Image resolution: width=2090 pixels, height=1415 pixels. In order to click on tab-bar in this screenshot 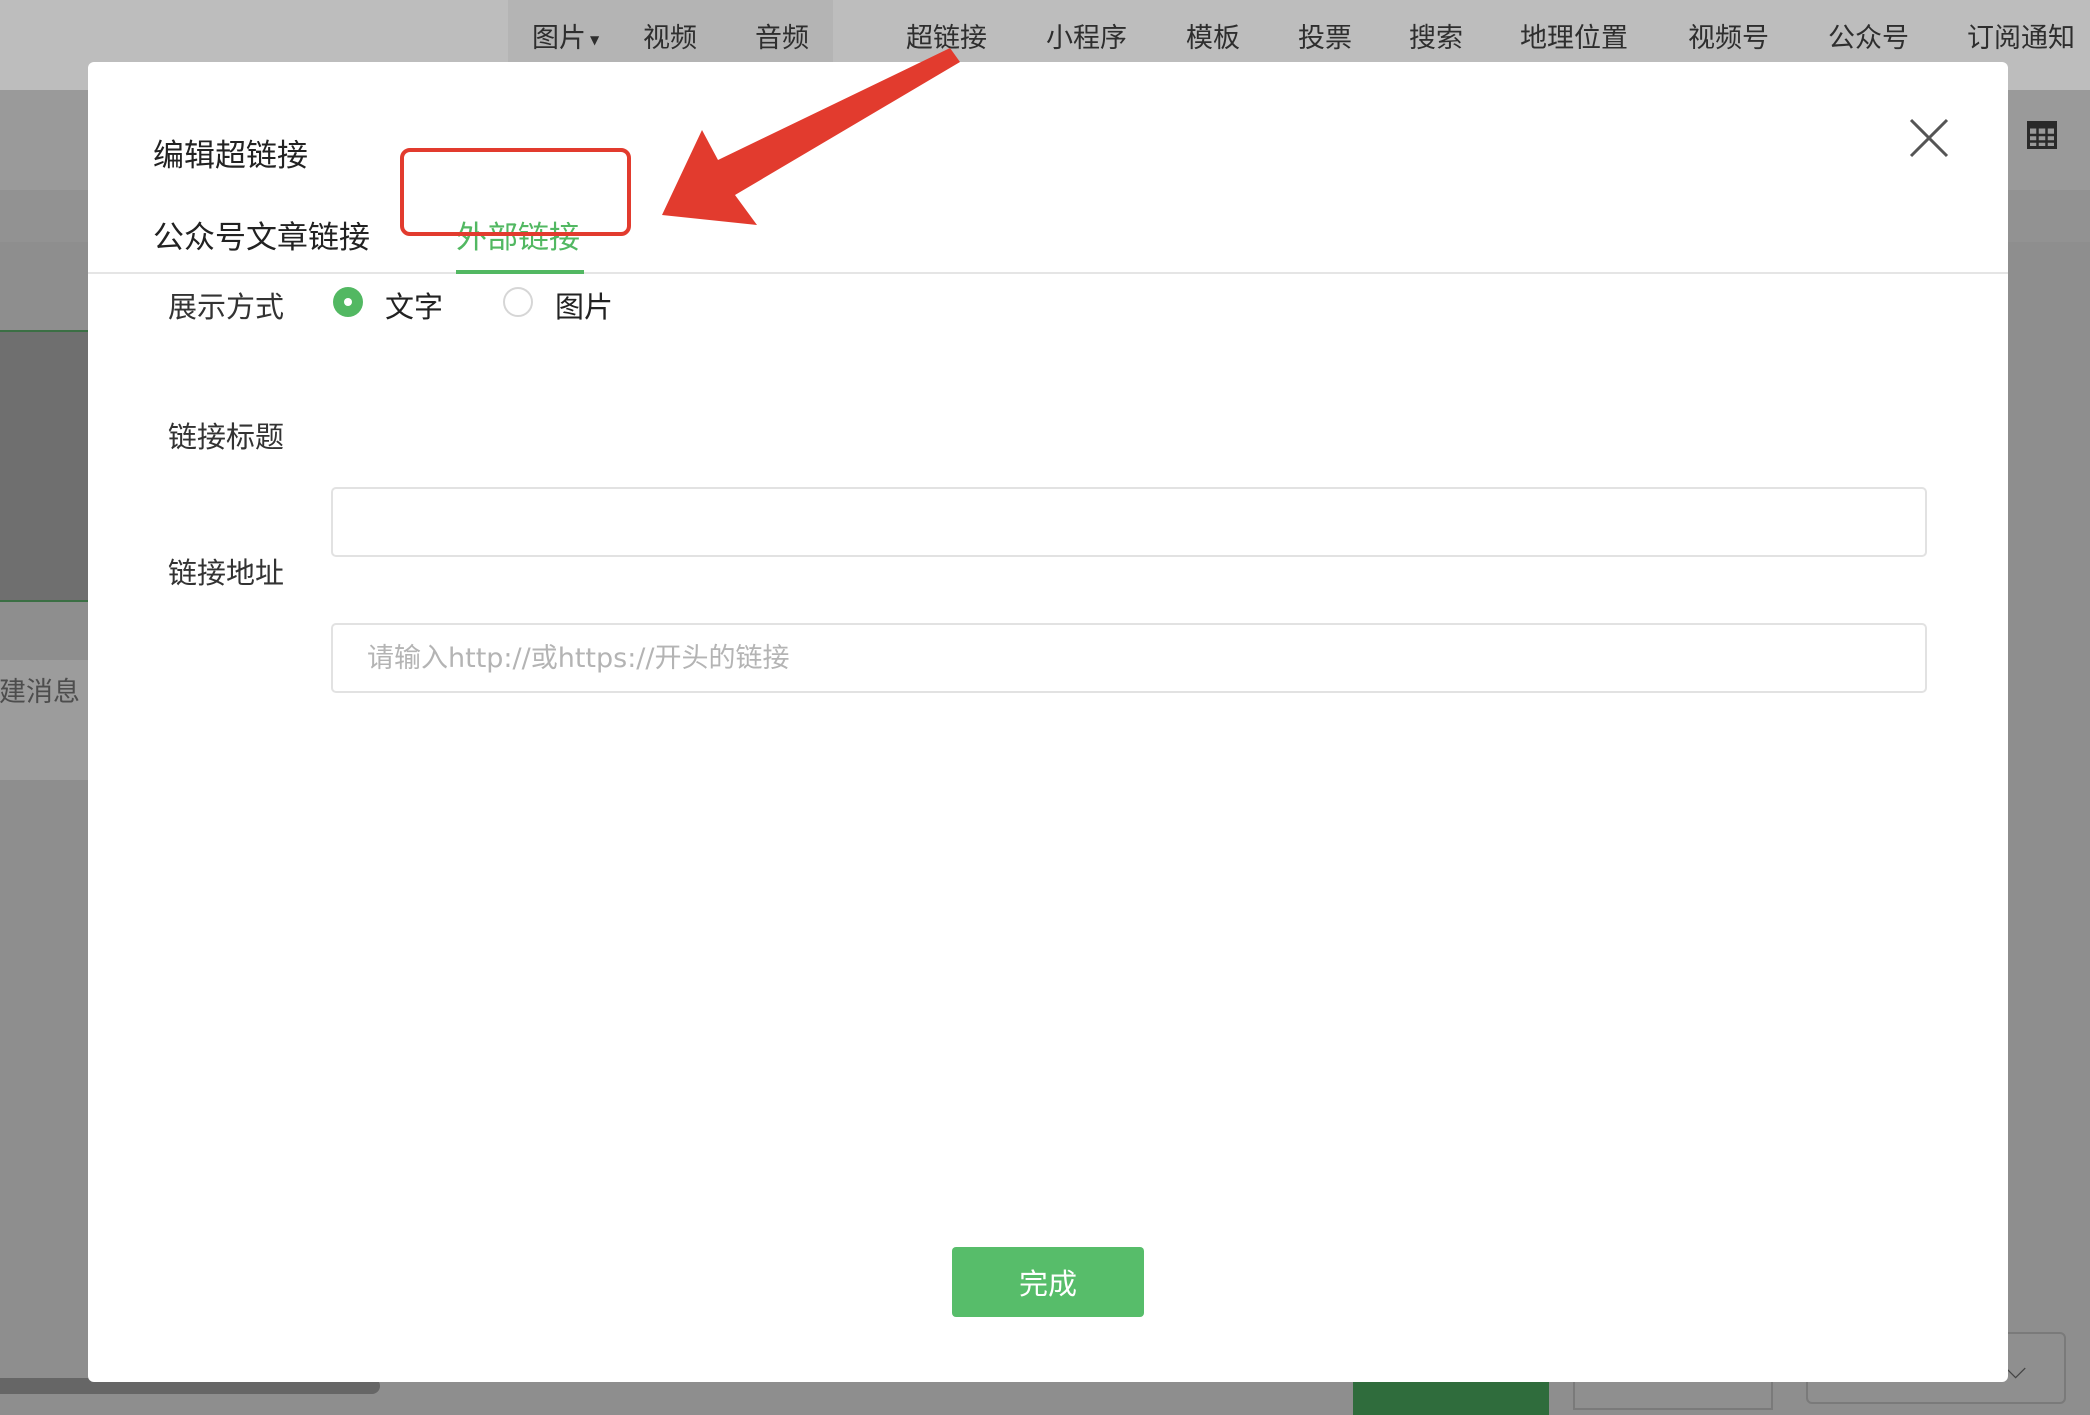, I will do `click(1048, 240)`.